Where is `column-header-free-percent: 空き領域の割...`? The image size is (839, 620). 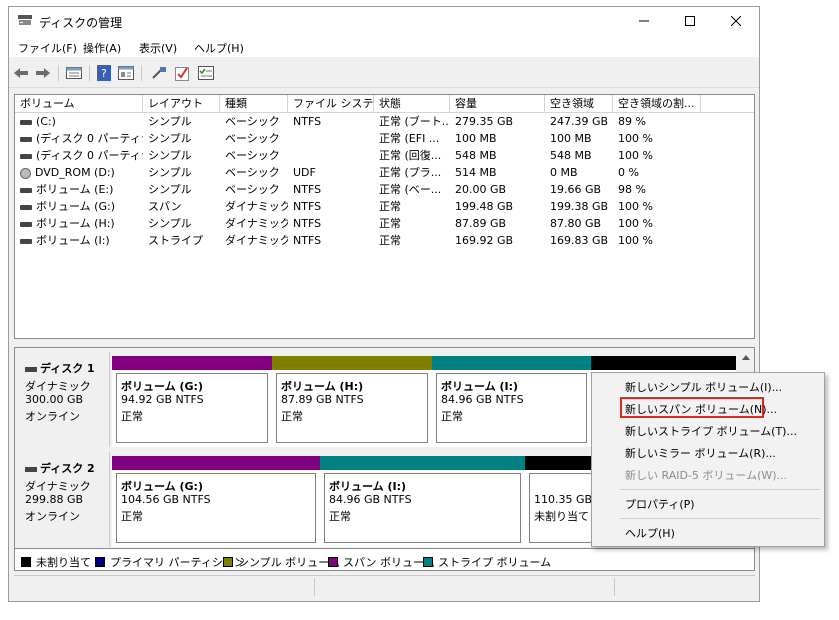 column-header-free-percent: 空き領域の割... is located at coordinates (657, 104).